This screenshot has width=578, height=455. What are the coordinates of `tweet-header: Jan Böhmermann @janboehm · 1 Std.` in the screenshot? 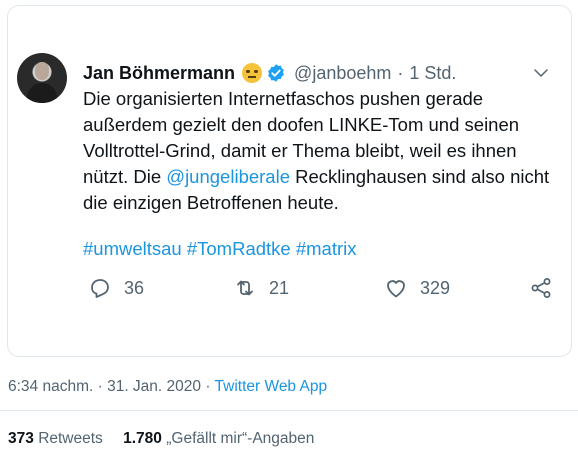 It's located at (269, 73).